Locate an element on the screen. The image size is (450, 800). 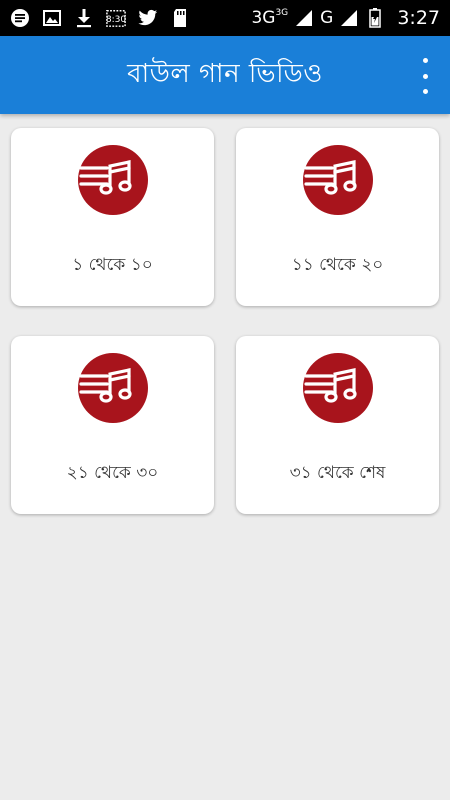
twitter-icon is located at coordinates (148, 18).